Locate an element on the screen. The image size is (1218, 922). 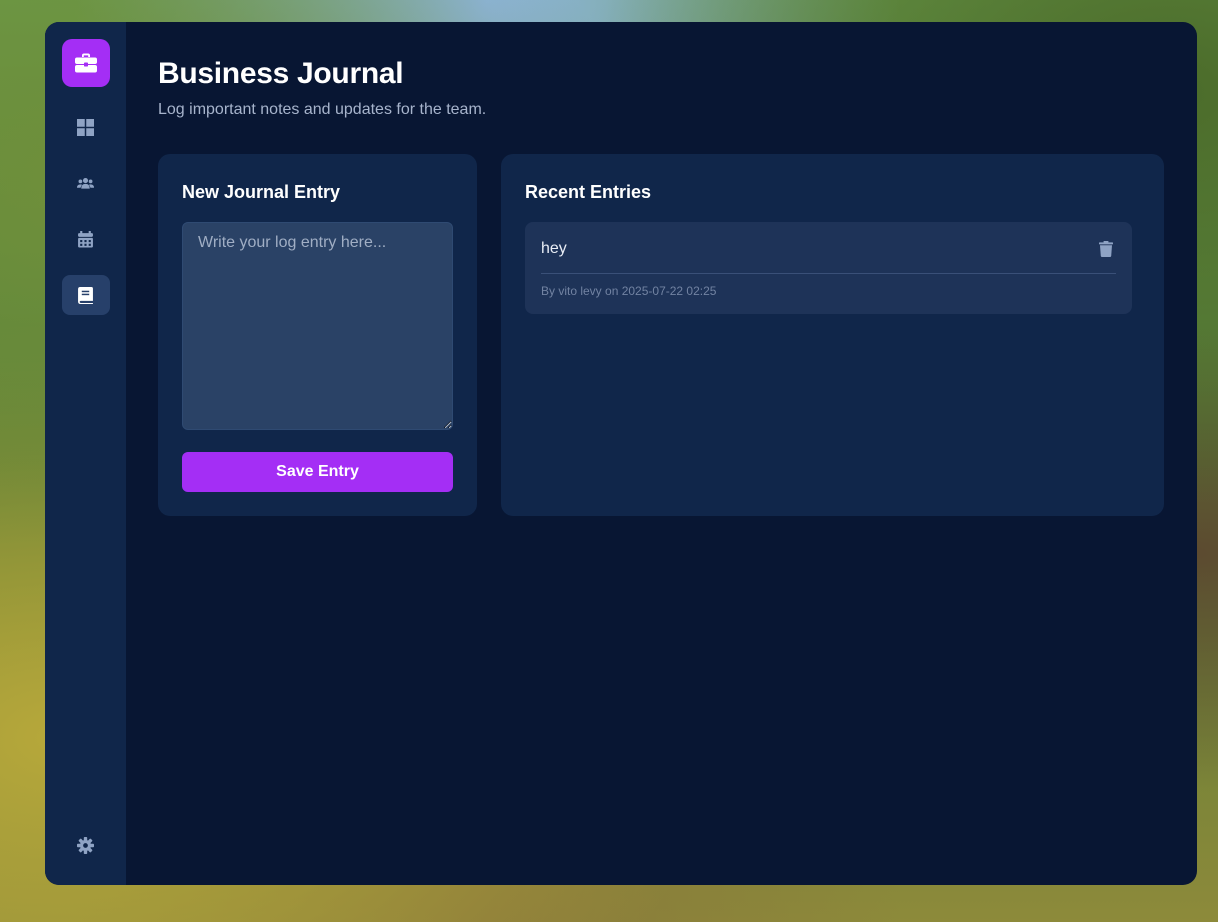
delete-entry-button is located at coordinates (1106, 249).